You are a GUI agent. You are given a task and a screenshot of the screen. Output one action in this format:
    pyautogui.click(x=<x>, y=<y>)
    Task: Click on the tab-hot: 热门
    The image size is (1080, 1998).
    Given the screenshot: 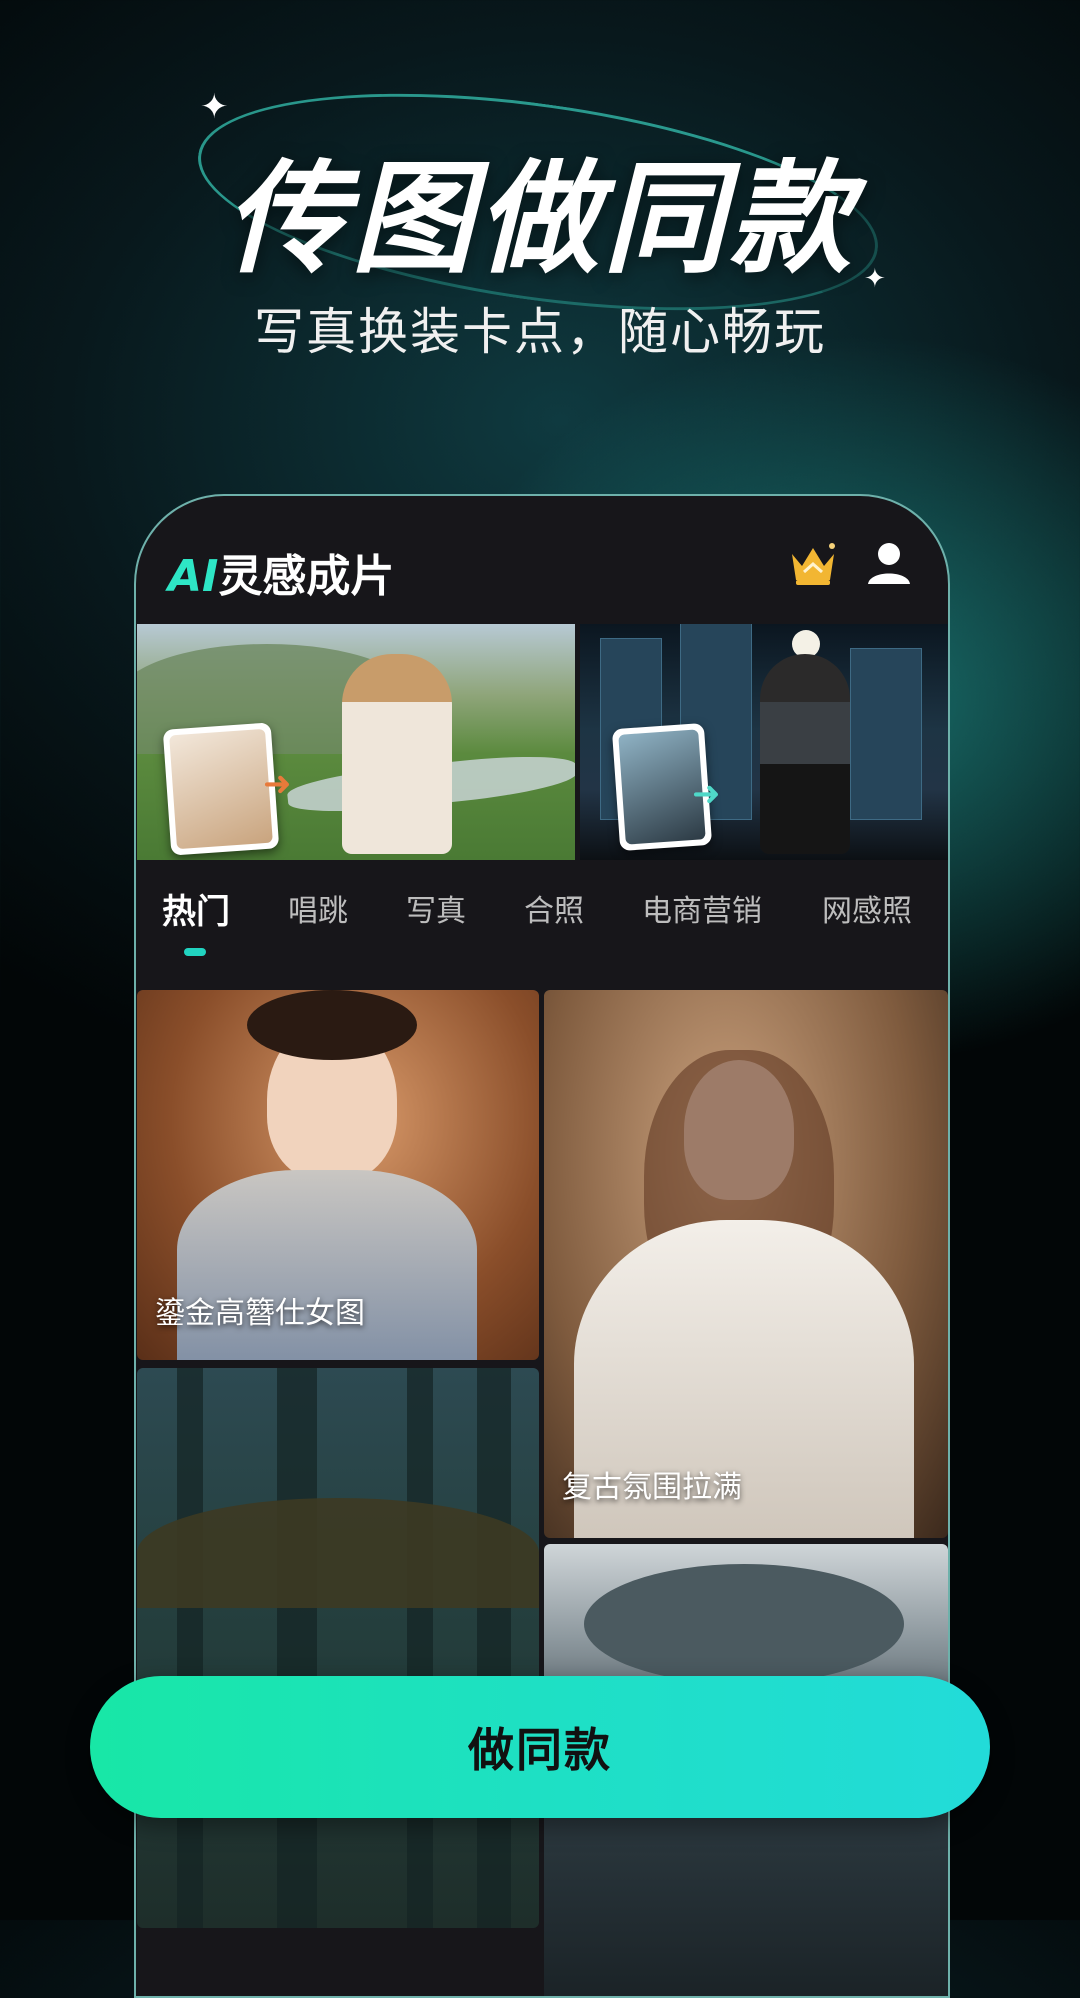 What is the action you would take?
    pyautogui.click(x=196, y=908)
    